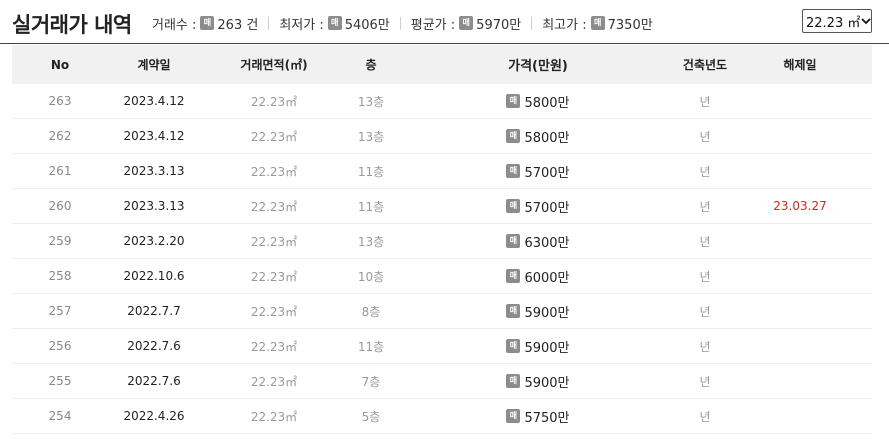  I want to click on stat-value: 5406만, so click(367, 25).